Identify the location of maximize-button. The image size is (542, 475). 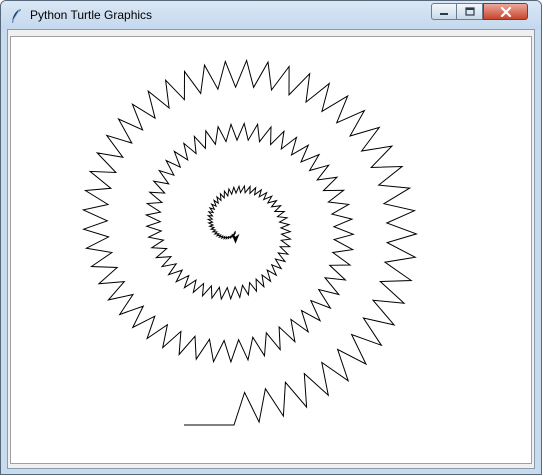
(470, 11).